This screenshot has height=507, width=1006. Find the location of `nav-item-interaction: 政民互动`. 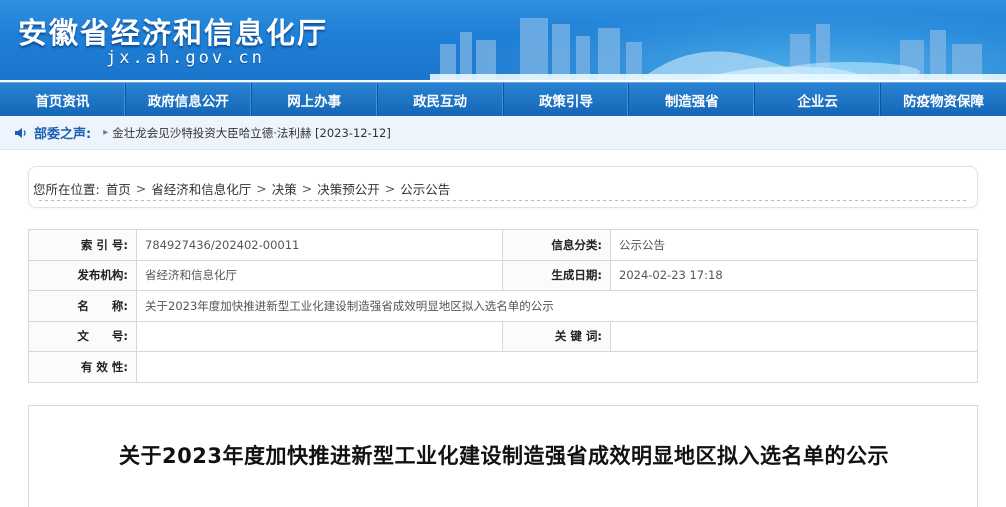

nav-item-interaction: 政民互动 is located at coordinates (441, 99).